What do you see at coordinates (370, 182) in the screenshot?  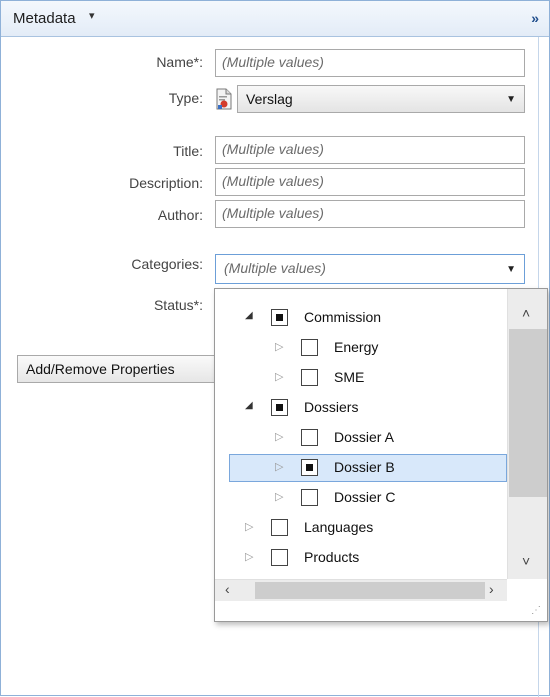 I see `description-field: (Multiple values)` at bounding box center [370, 182].